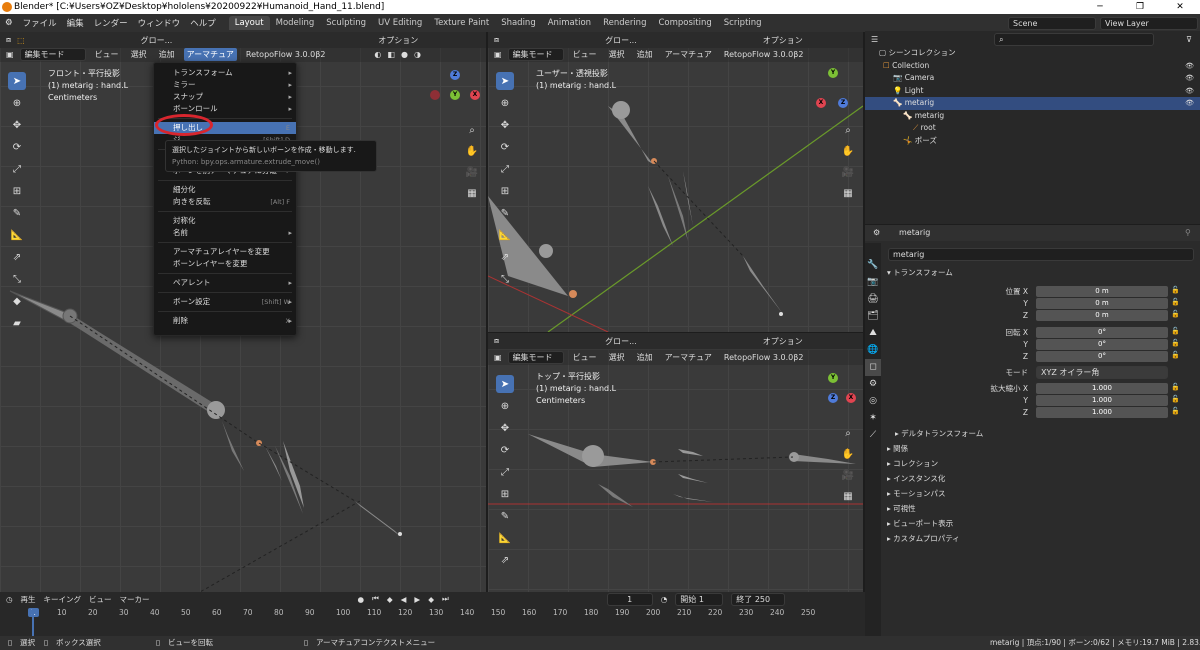  I want to click on properties-section: ▸ ビューポート表示, so click(920, 523).